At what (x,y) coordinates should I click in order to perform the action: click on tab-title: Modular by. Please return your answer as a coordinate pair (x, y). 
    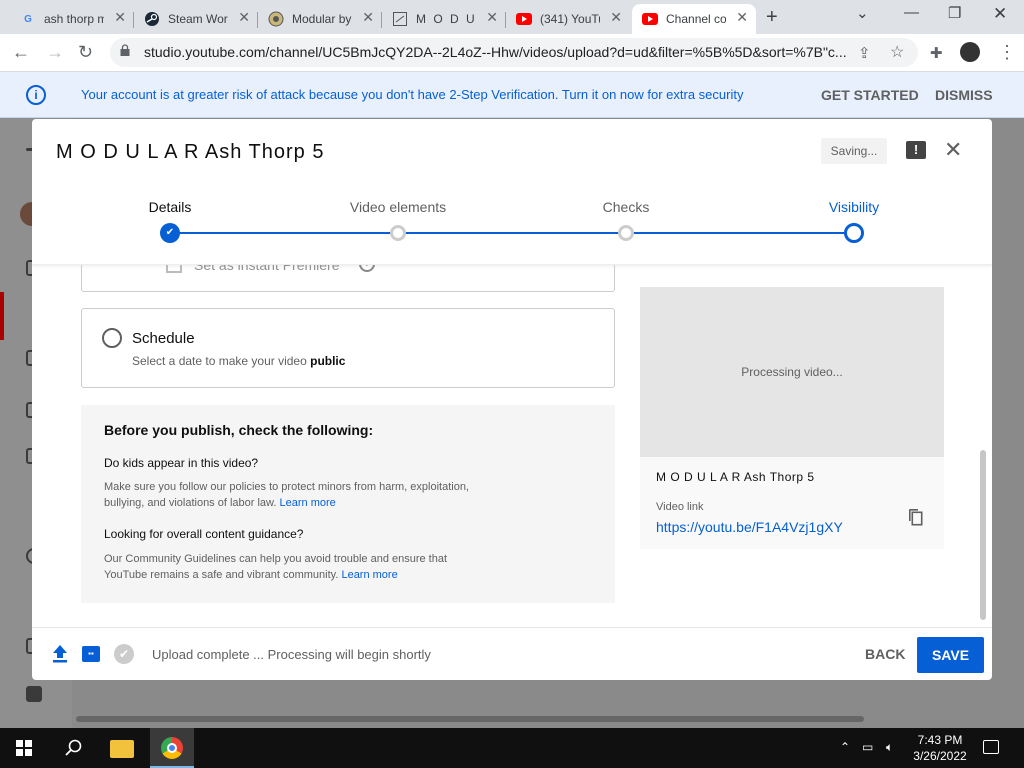
    Looking at the image, I should click on (322, 19).